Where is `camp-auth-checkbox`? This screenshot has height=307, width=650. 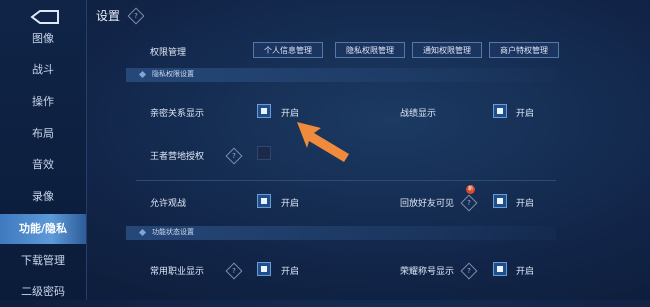 camp-auth-checkbox is located at coordinates (264, 153).